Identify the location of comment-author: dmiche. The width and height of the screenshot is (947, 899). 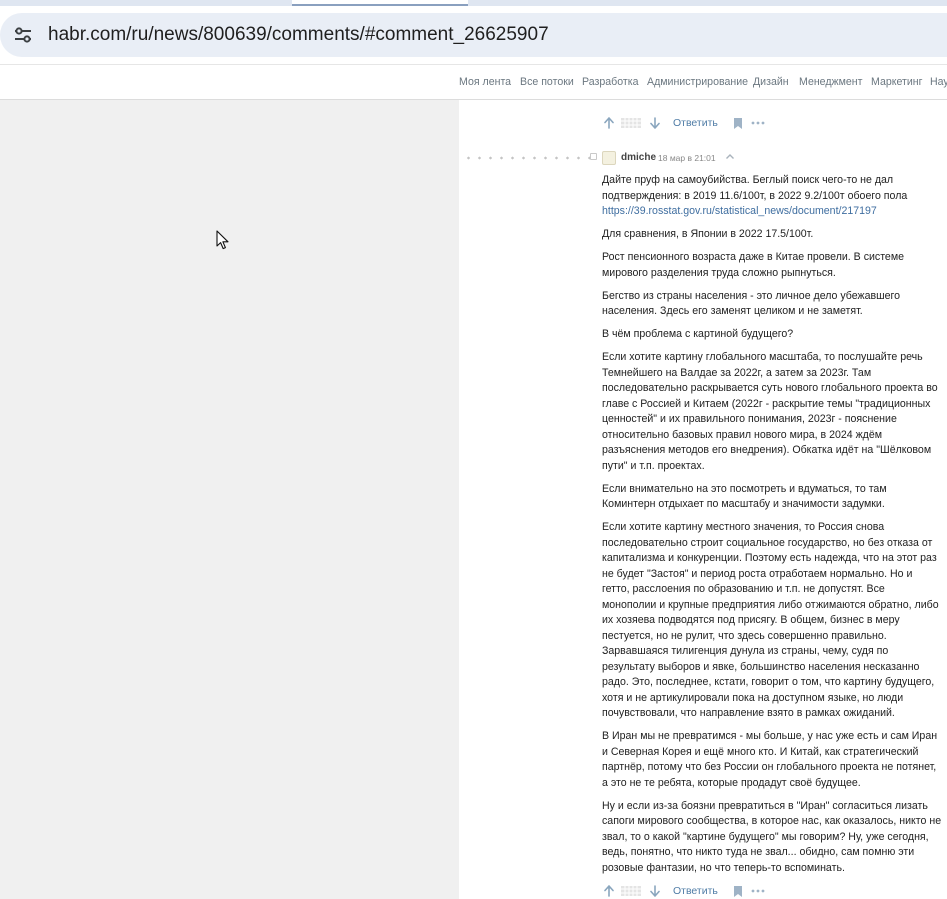
(638, 157).